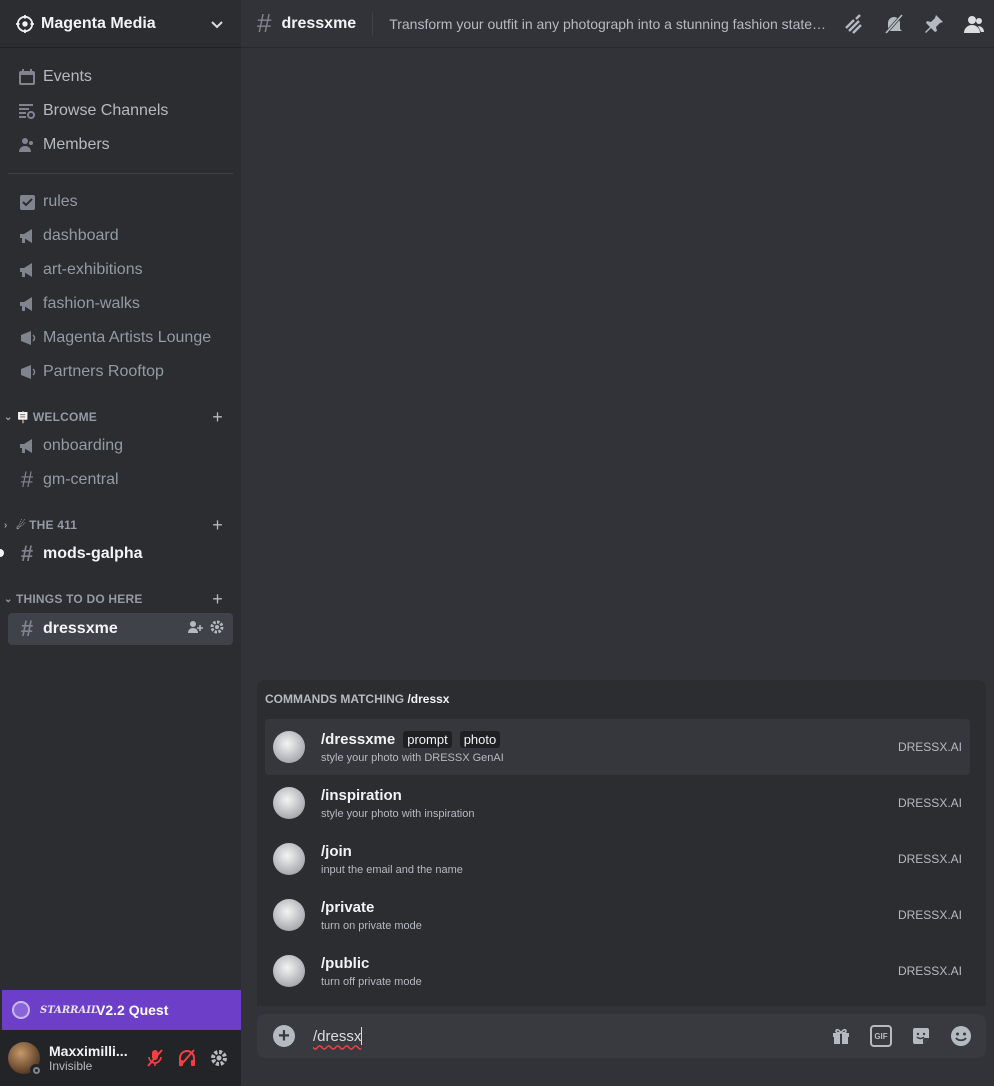 The width and height of the screenshot is (994, 1086). What do you see at coordinates (64, 417) in the screenshot?
I see `category-label: WELCOME` at bounding box center [64, 417].